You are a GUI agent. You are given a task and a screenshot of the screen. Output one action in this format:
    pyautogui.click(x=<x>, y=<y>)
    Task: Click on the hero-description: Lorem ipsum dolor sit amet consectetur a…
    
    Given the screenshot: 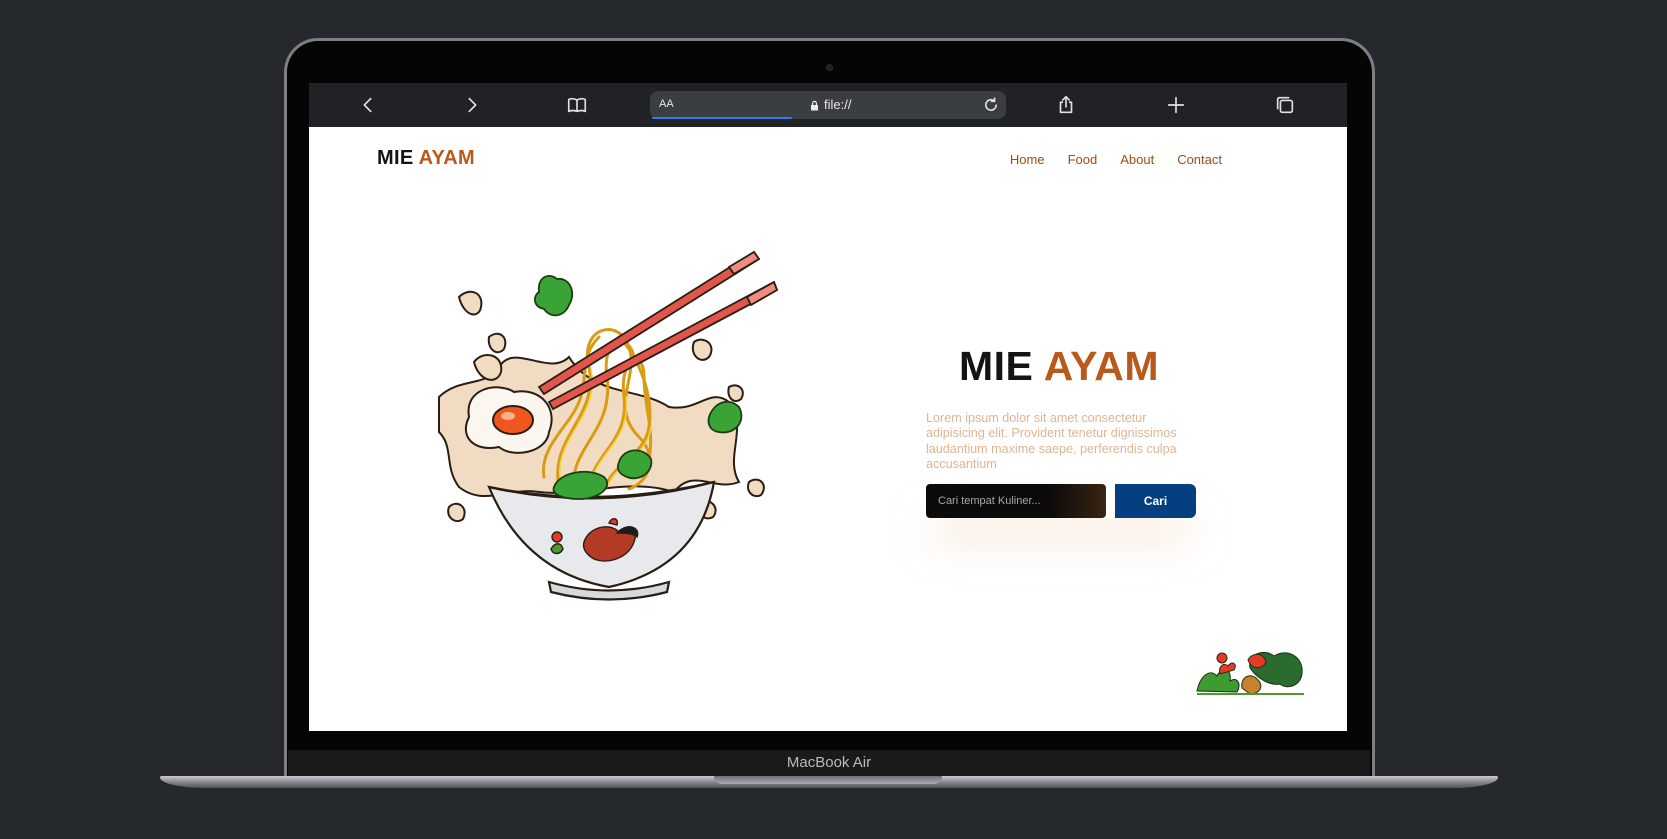 What is the action you would take?
    pyautogui.click(x=1051, y=441)
    